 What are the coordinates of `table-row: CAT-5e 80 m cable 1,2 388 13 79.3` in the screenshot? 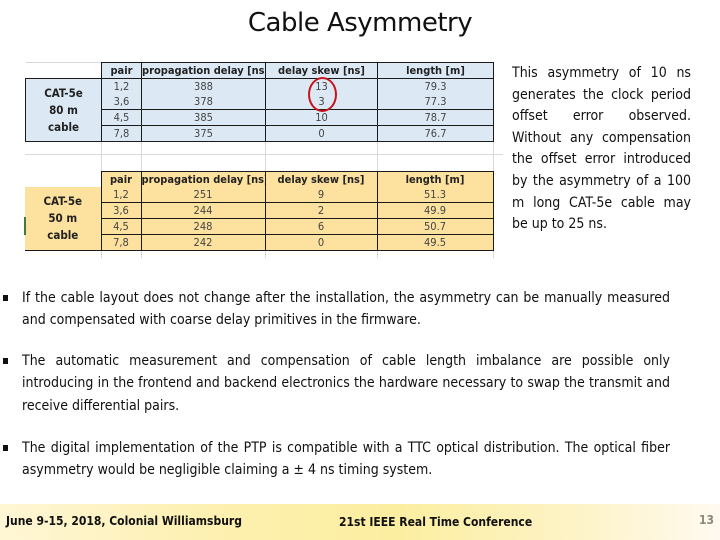 It's located at (259, 110).